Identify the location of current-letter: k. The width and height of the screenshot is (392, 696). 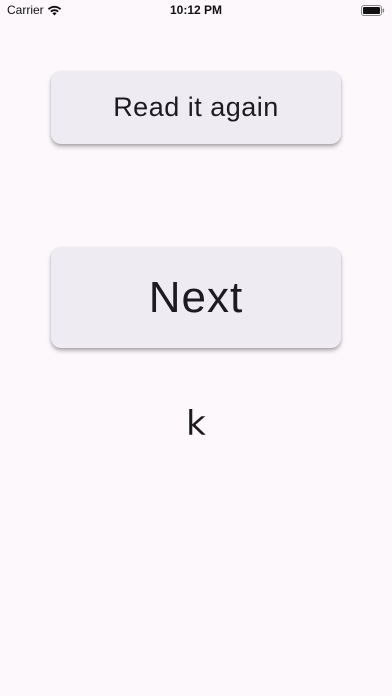
(196, 424).